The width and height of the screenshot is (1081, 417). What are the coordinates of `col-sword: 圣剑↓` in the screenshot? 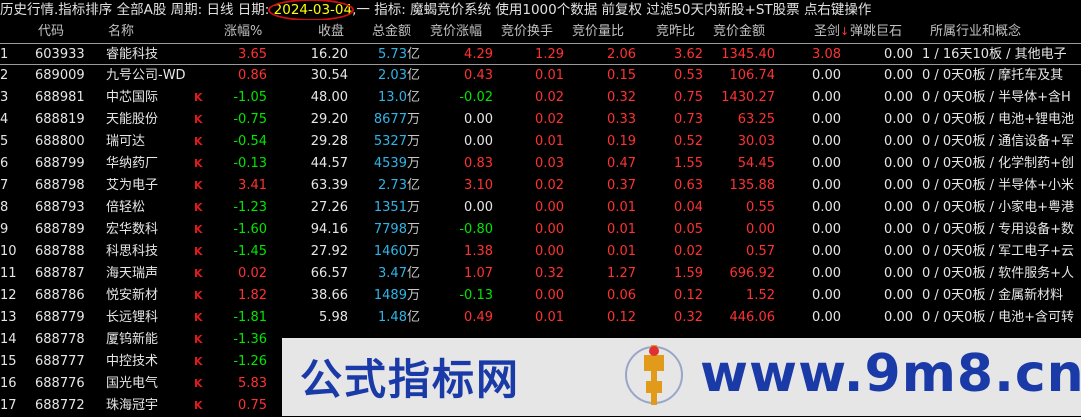 It's located at (831, 32).